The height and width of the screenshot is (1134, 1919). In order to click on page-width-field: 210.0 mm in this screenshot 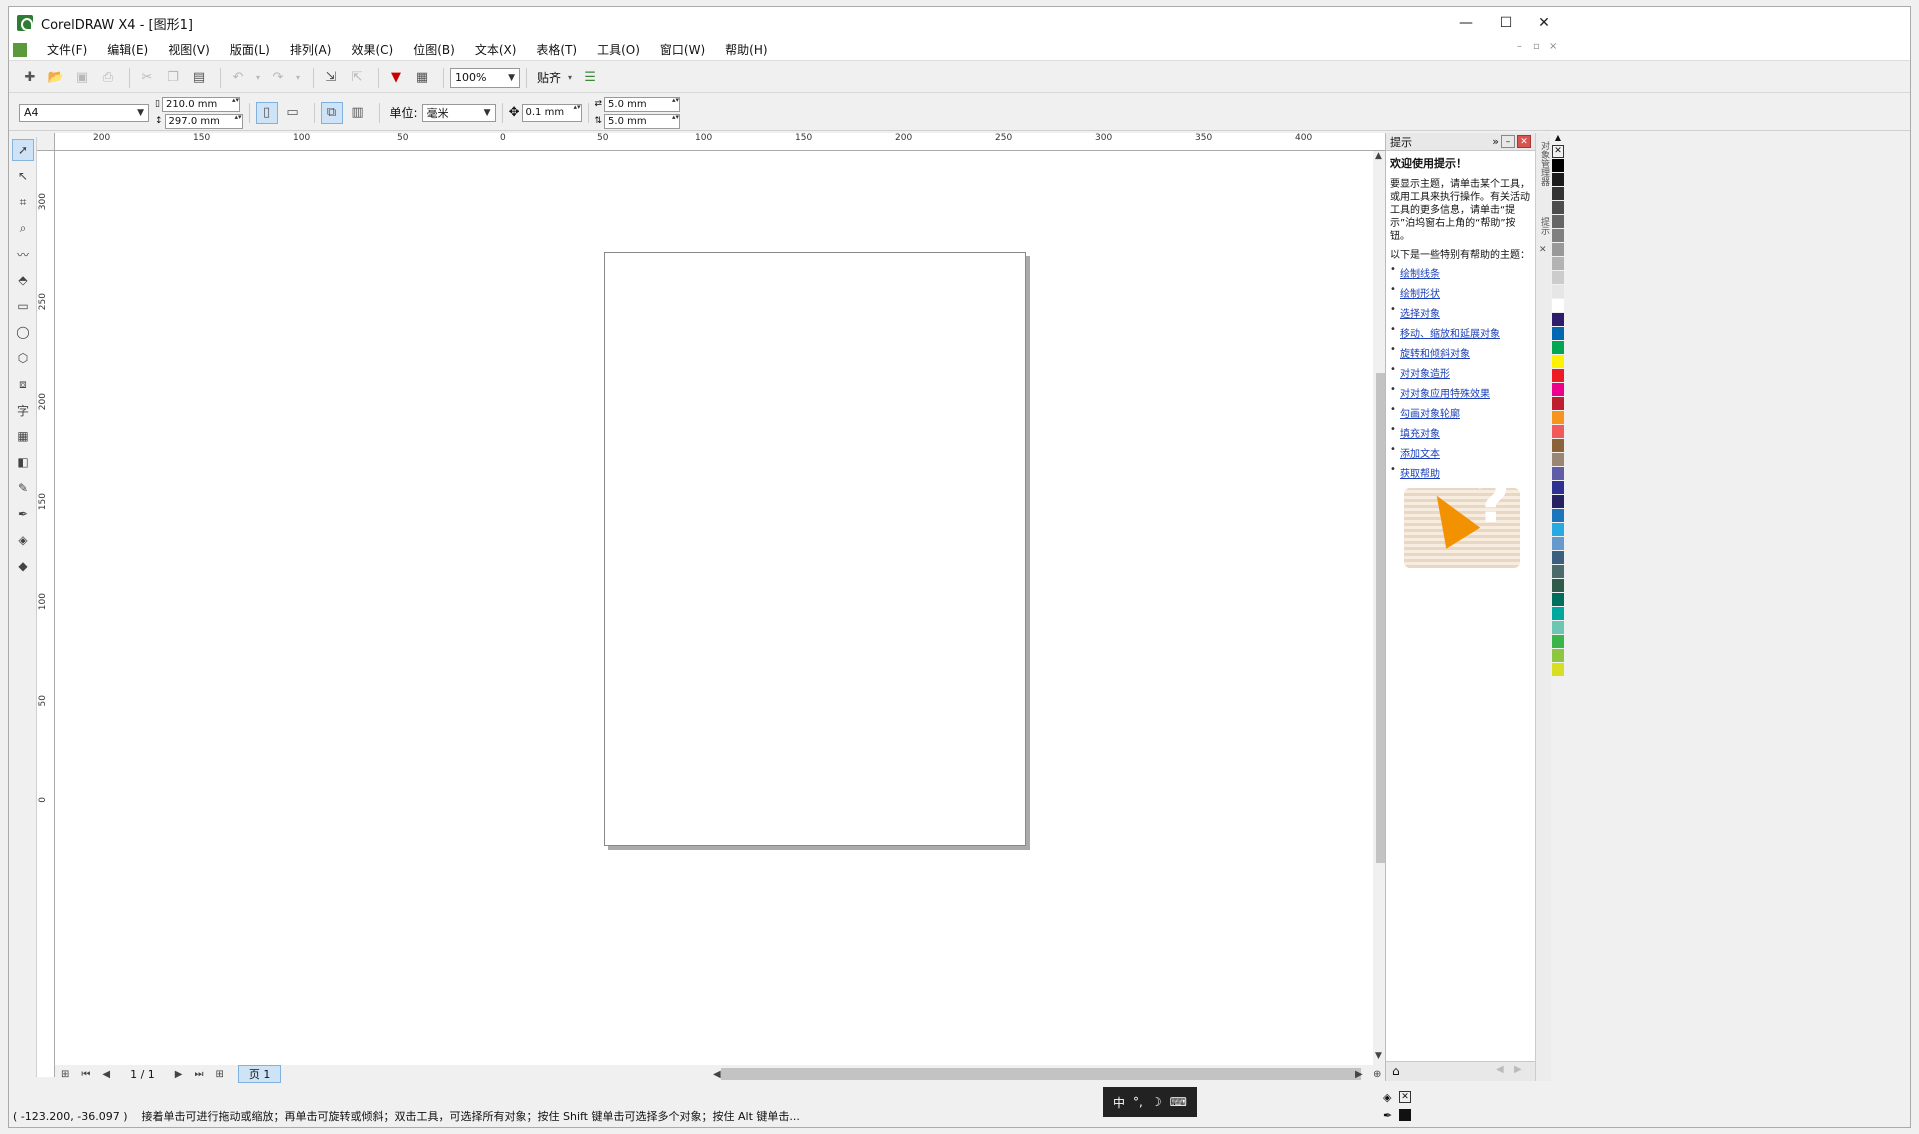, I will do `click(200, 104)`.